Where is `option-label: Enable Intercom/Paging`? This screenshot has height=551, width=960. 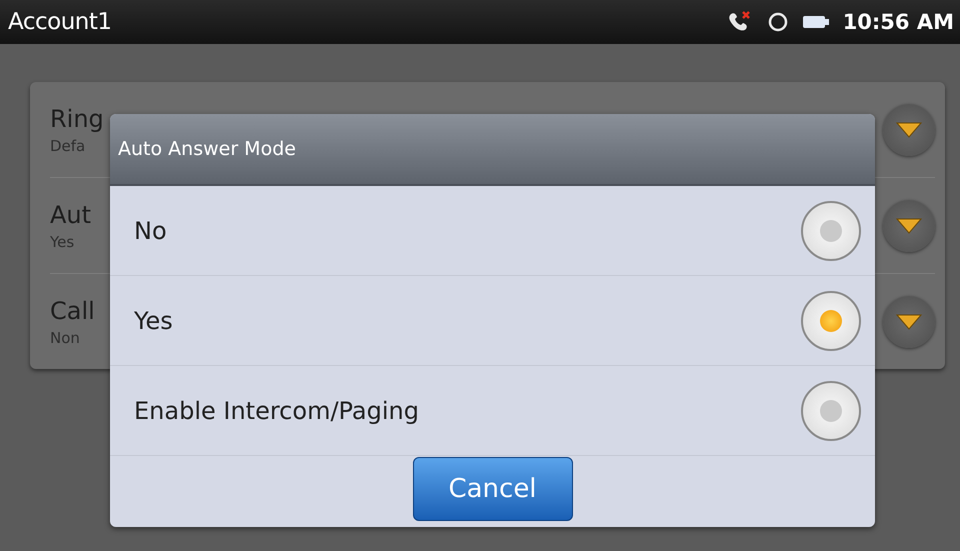
option-label: Enable Intercom/Paging is located at coordinates (277, 410).